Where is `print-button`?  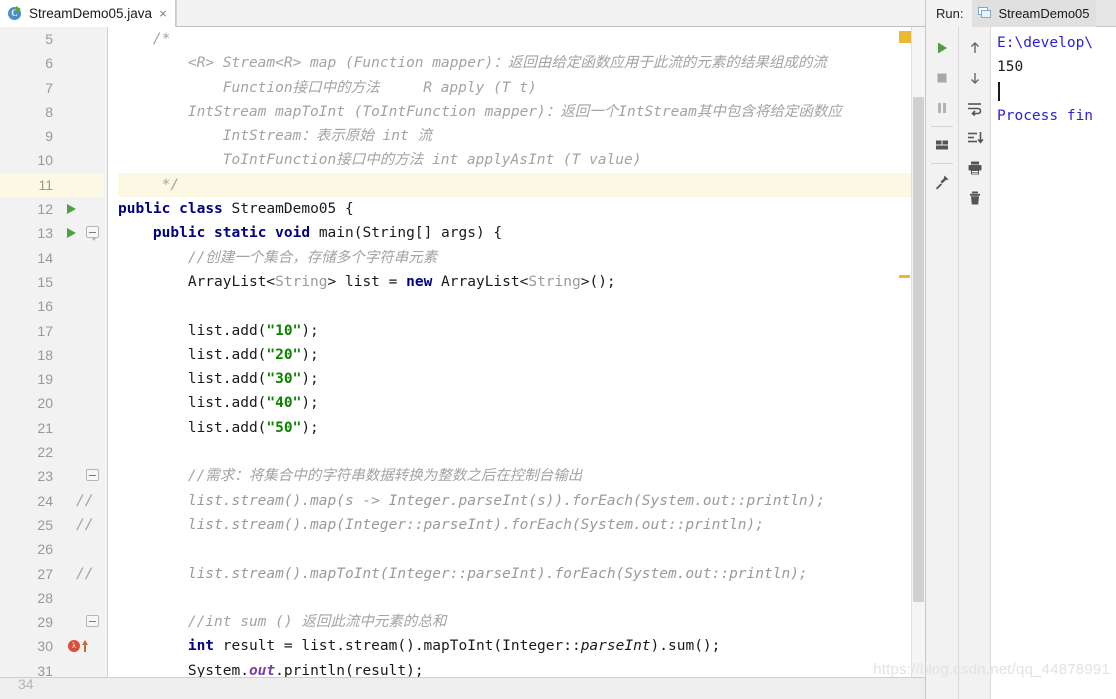
print-button is located at coordinates (975, 168).